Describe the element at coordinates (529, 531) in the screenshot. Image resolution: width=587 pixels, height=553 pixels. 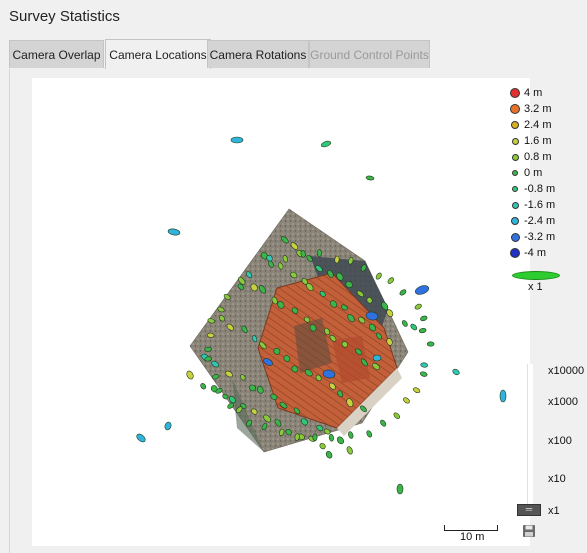
I see `save-icon` at that location.